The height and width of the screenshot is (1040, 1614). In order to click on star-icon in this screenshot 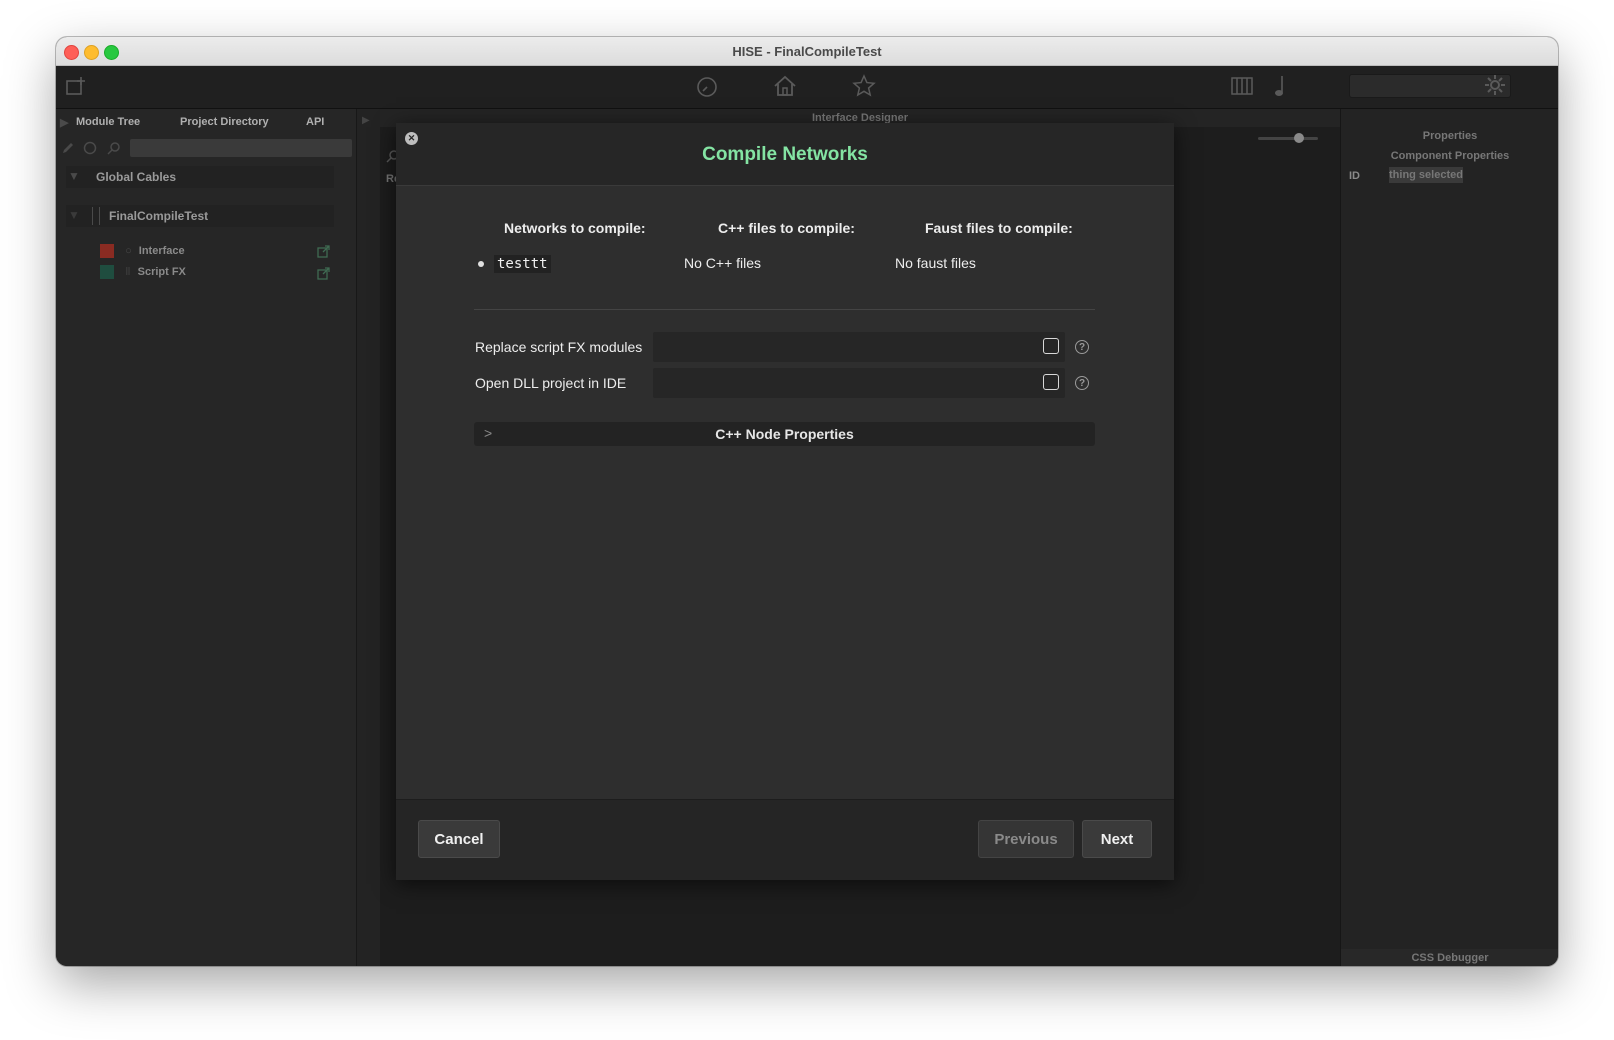, I will do `click(864, 86)`.